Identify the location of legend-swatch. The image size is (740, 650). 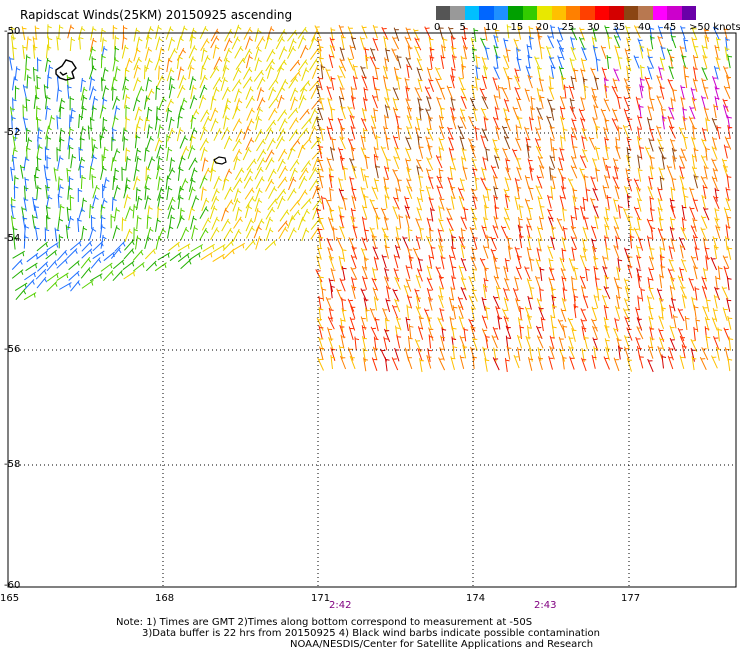
(458, 13).